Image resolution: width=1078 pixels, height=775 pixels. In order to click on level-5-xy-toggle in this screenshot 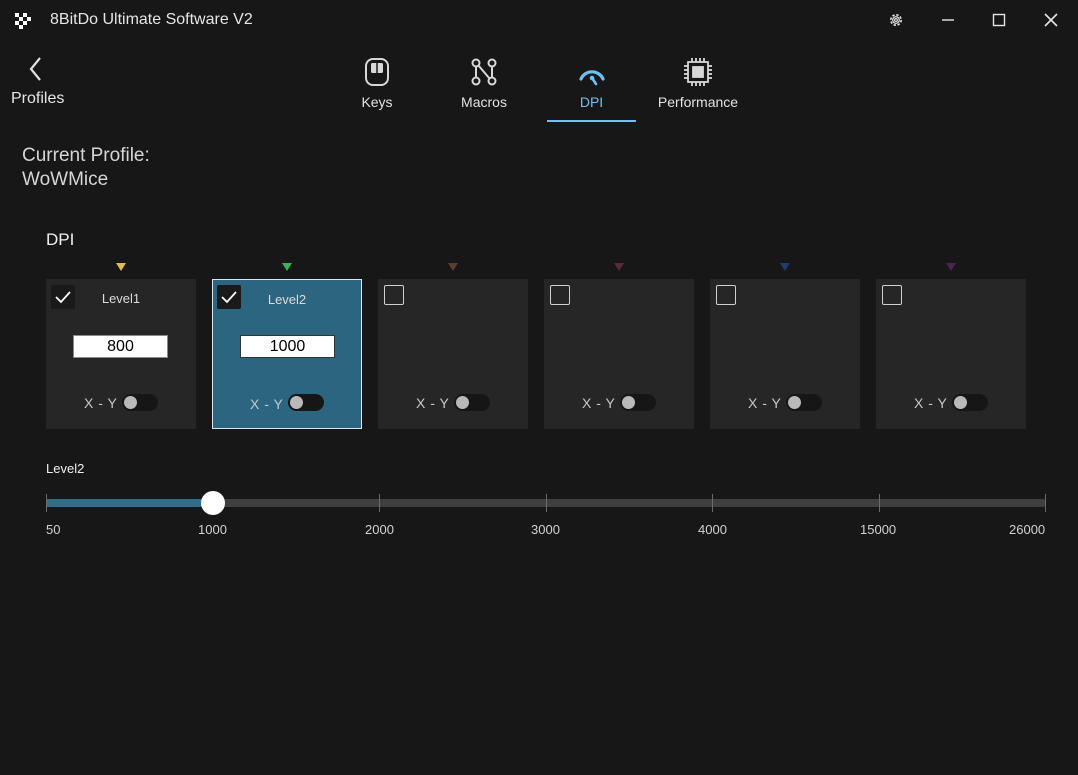, I will do `click(804, 402)`.